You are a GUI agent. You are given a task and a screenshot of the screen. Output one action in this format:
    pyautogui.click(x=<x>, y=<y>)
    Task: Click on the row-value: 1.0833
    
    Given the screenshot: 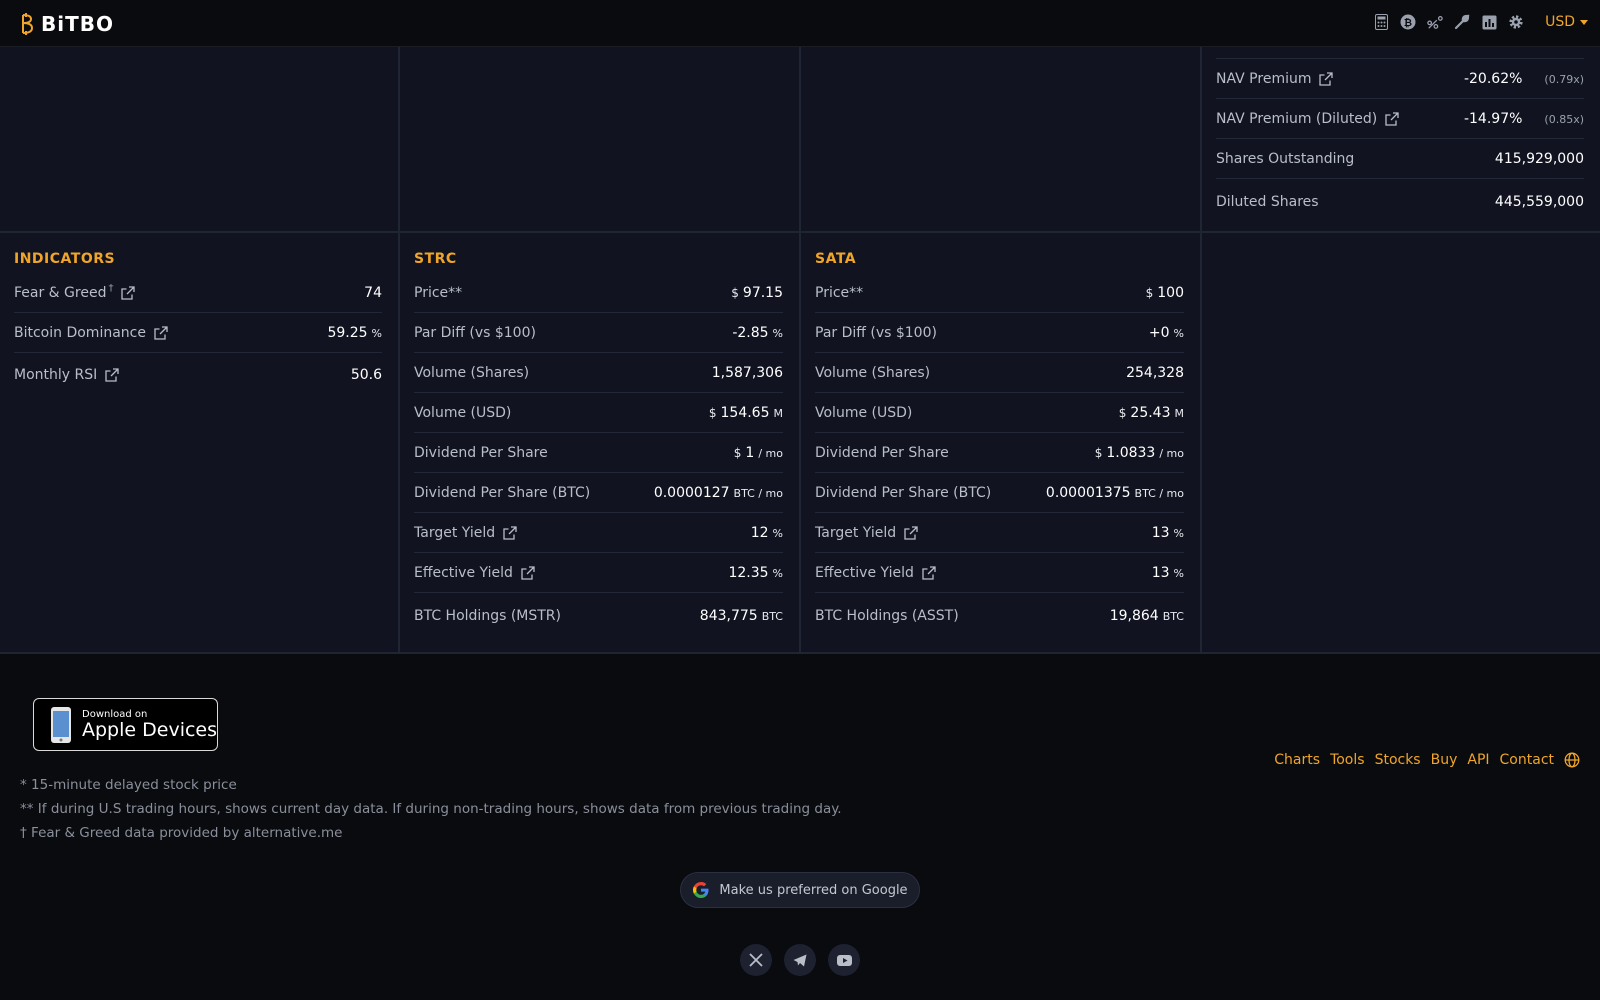 What is the action you would take?
    pyautogui.click(x=1131, y=452)
    